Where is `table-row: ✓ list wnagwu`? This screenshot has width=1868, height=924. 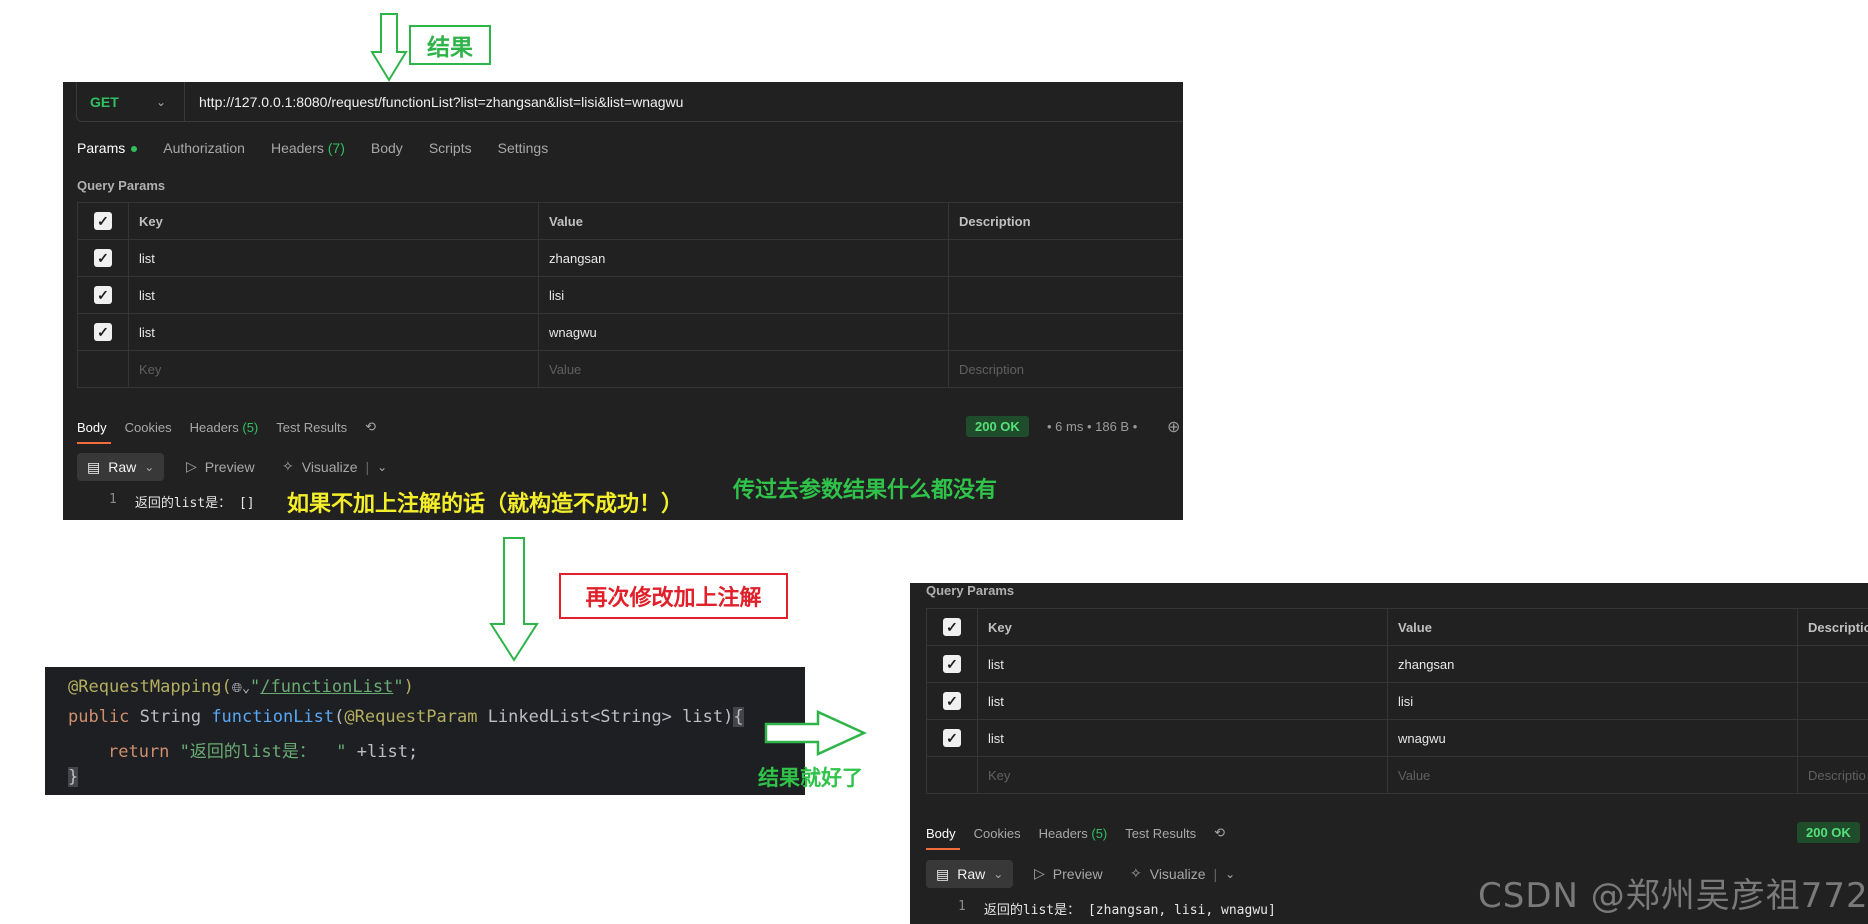 table-row: ✓ list wnagwu is located at coordinates (1397, 738).